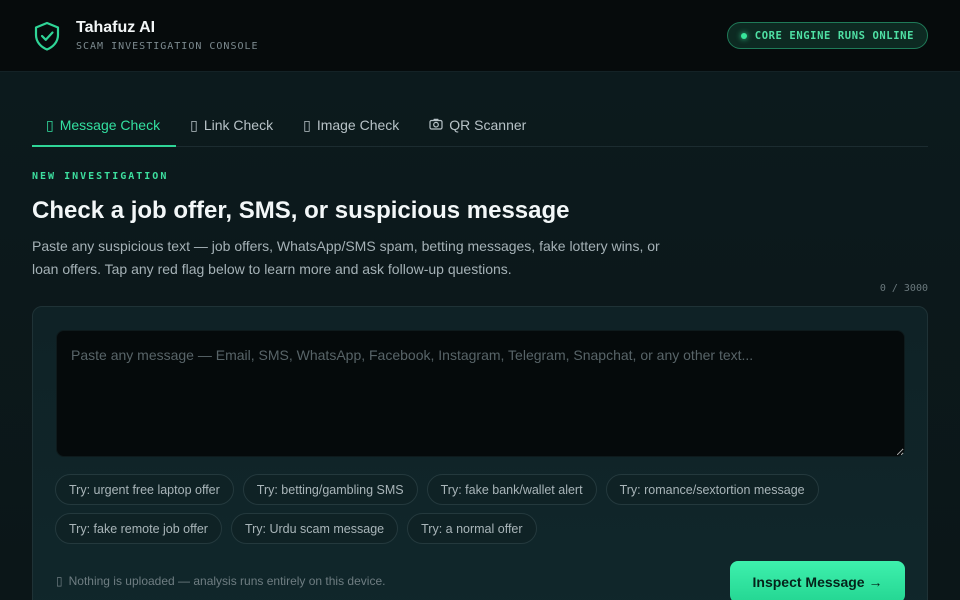 The width and height of the screenshot is (960, 600). I want to click on shield-check-icon, so click(47, 36).